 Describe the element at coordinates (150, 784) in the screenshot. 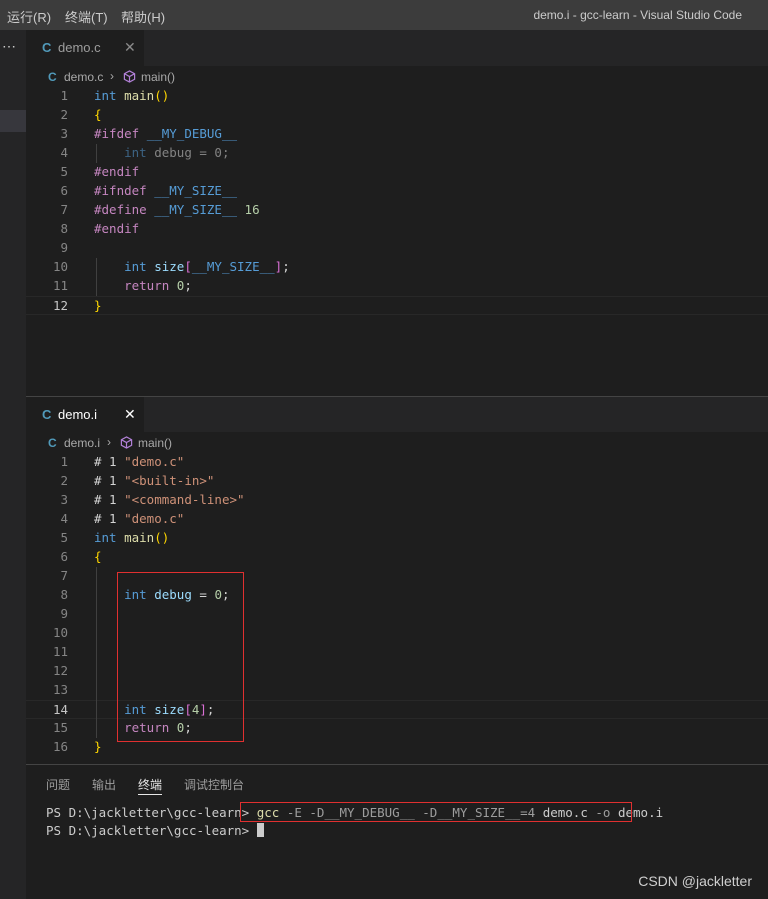

I see `tab-terminal: 终端` at that location.